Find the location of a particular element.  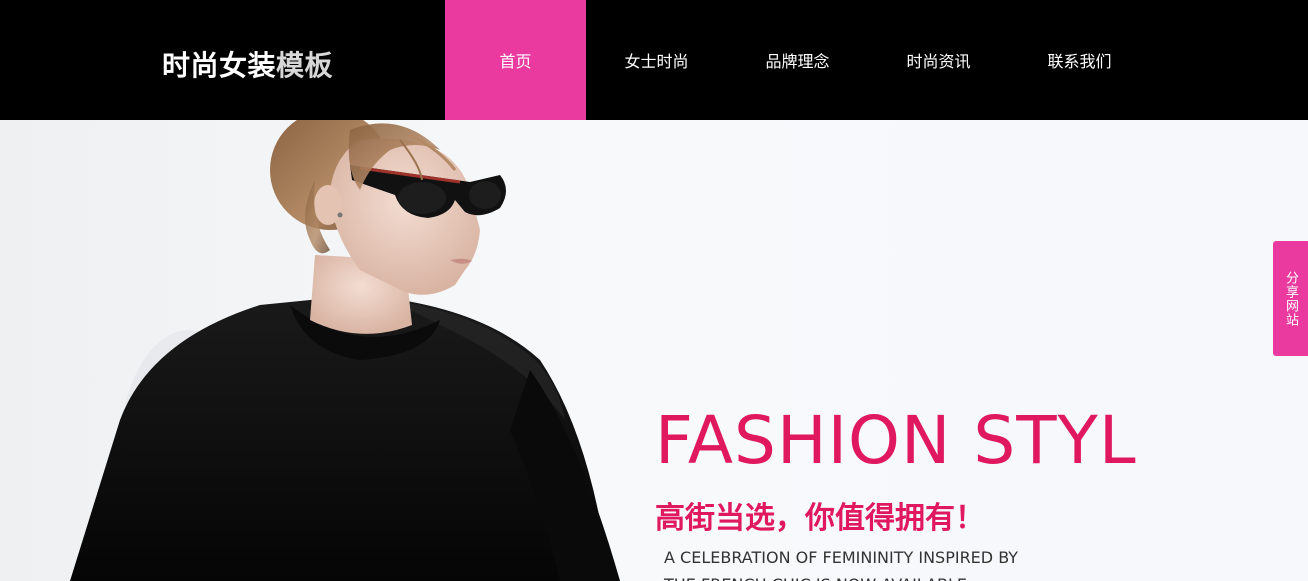

nav-item-label: 首页 is located at coordinates (515, 61).